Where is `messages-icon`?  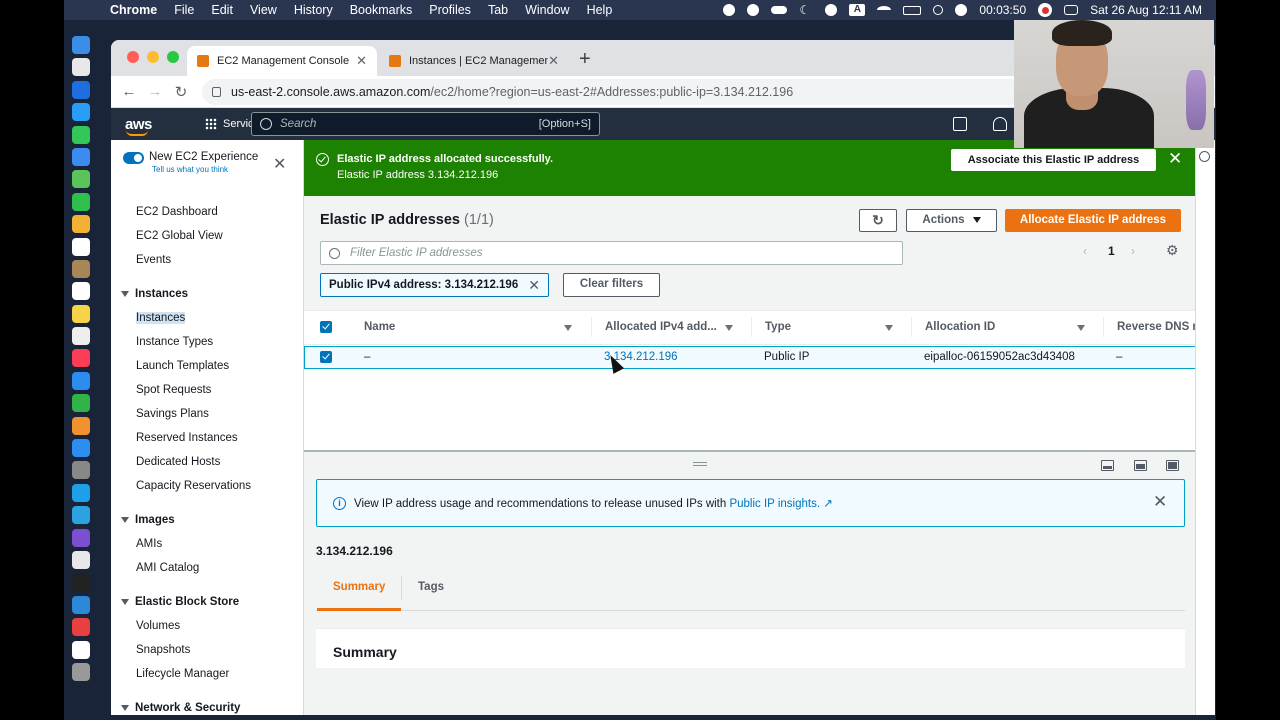 messages-icon is located at coordinates (81, 134).